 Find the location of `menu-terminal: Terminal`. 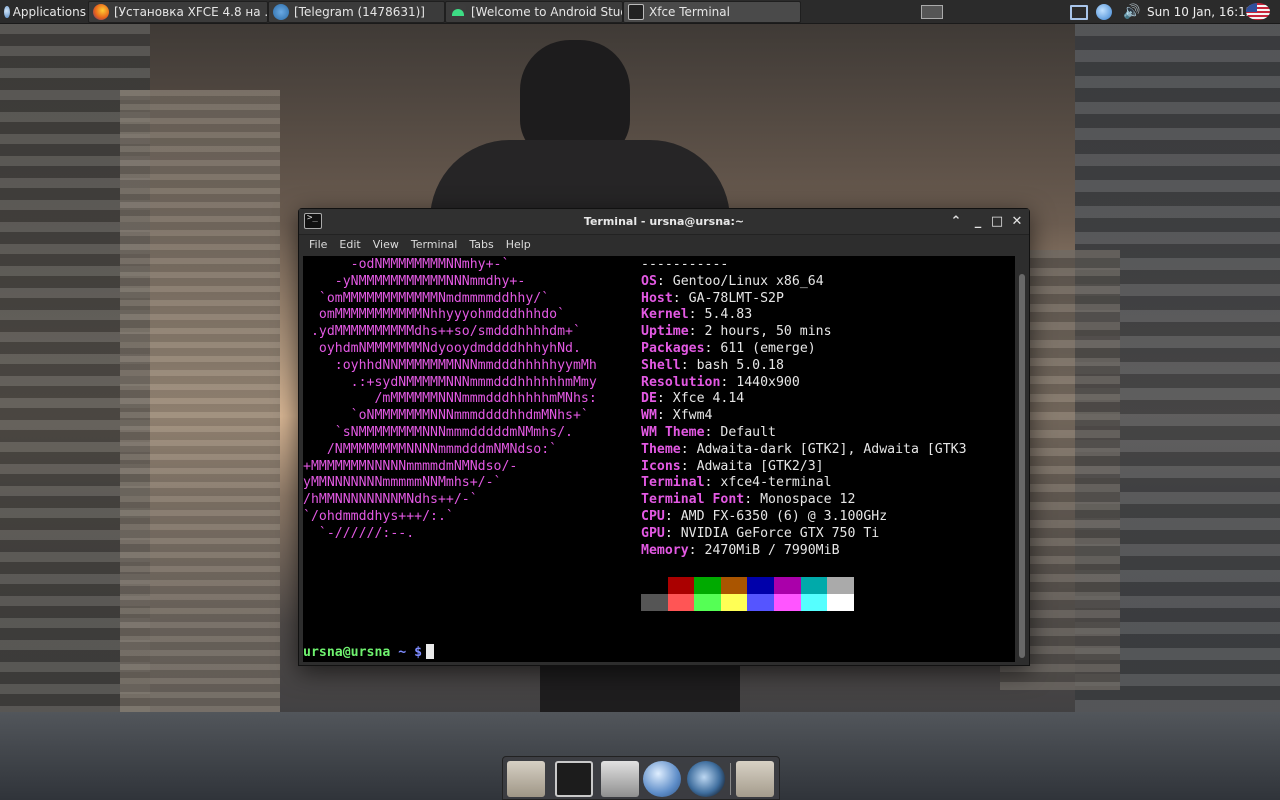

menu-terminal: Terminal is located at coordinates (434, 245).